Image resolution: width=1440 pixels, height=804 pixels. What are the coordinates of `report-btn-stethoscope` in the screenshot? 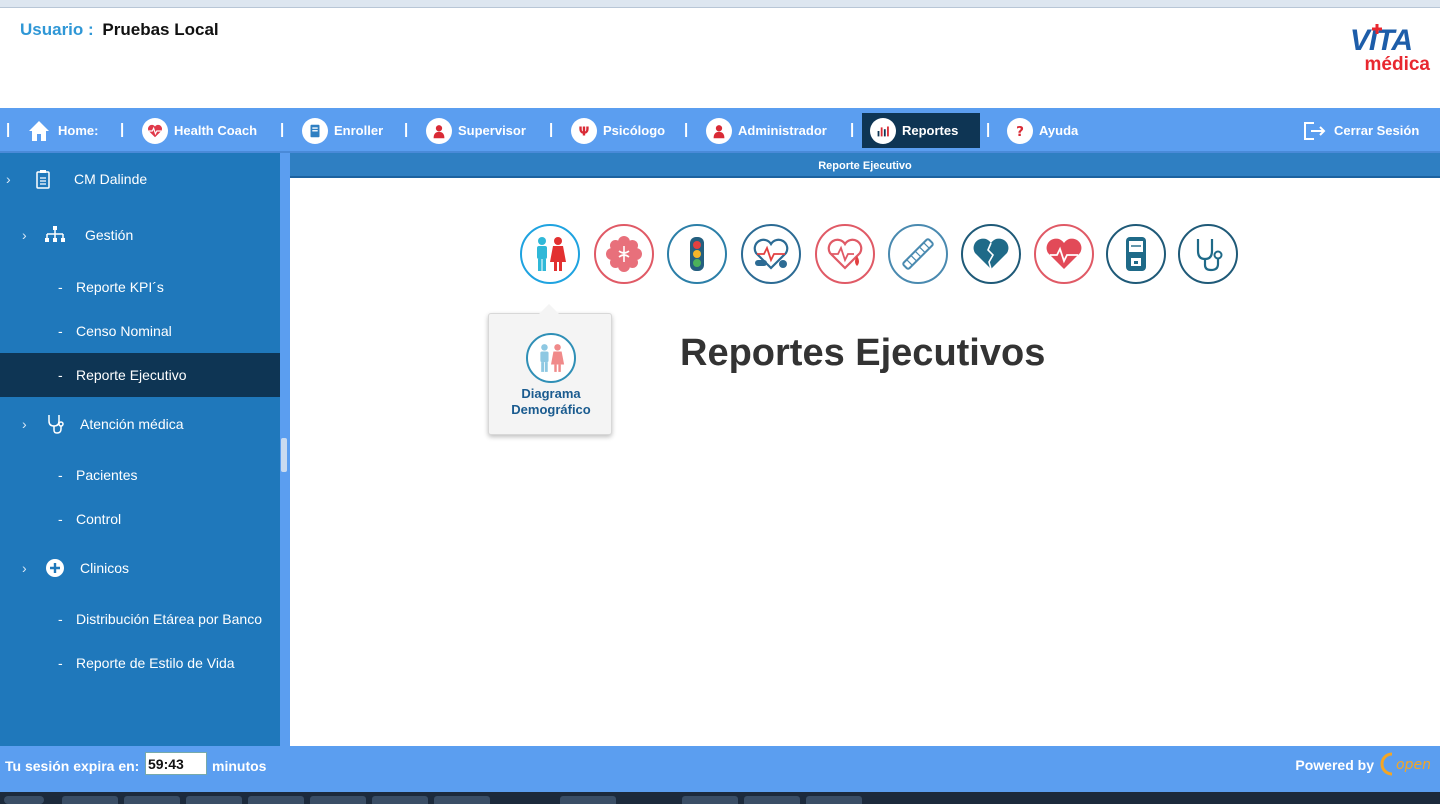 It's located at (1208, 254).